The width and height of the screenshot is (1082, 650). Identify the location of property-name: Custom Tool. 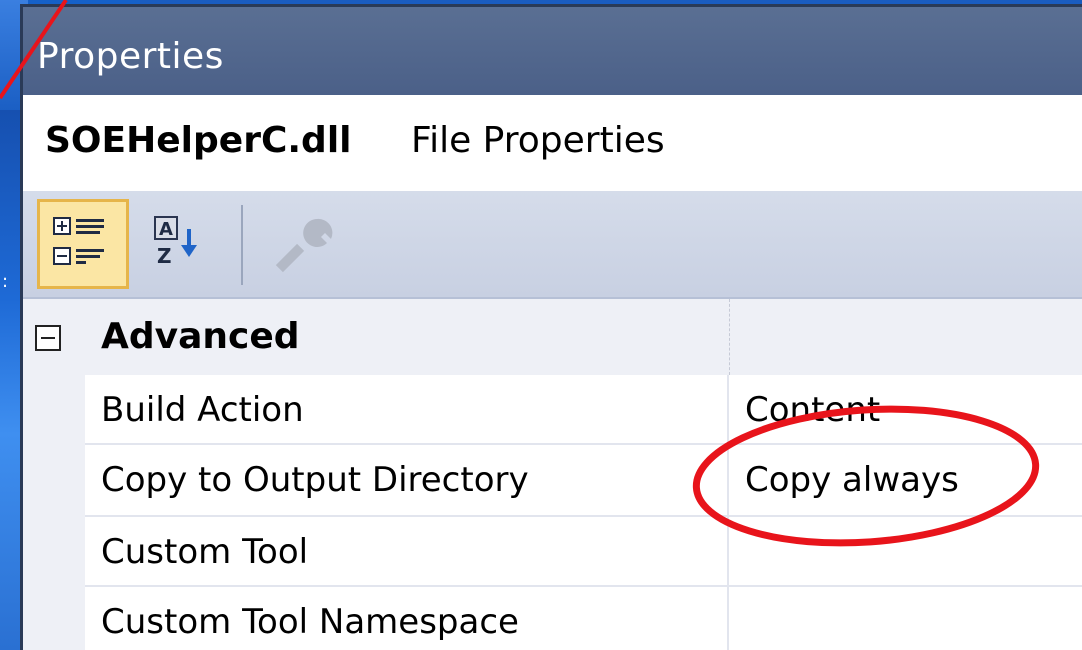
(205, 552).